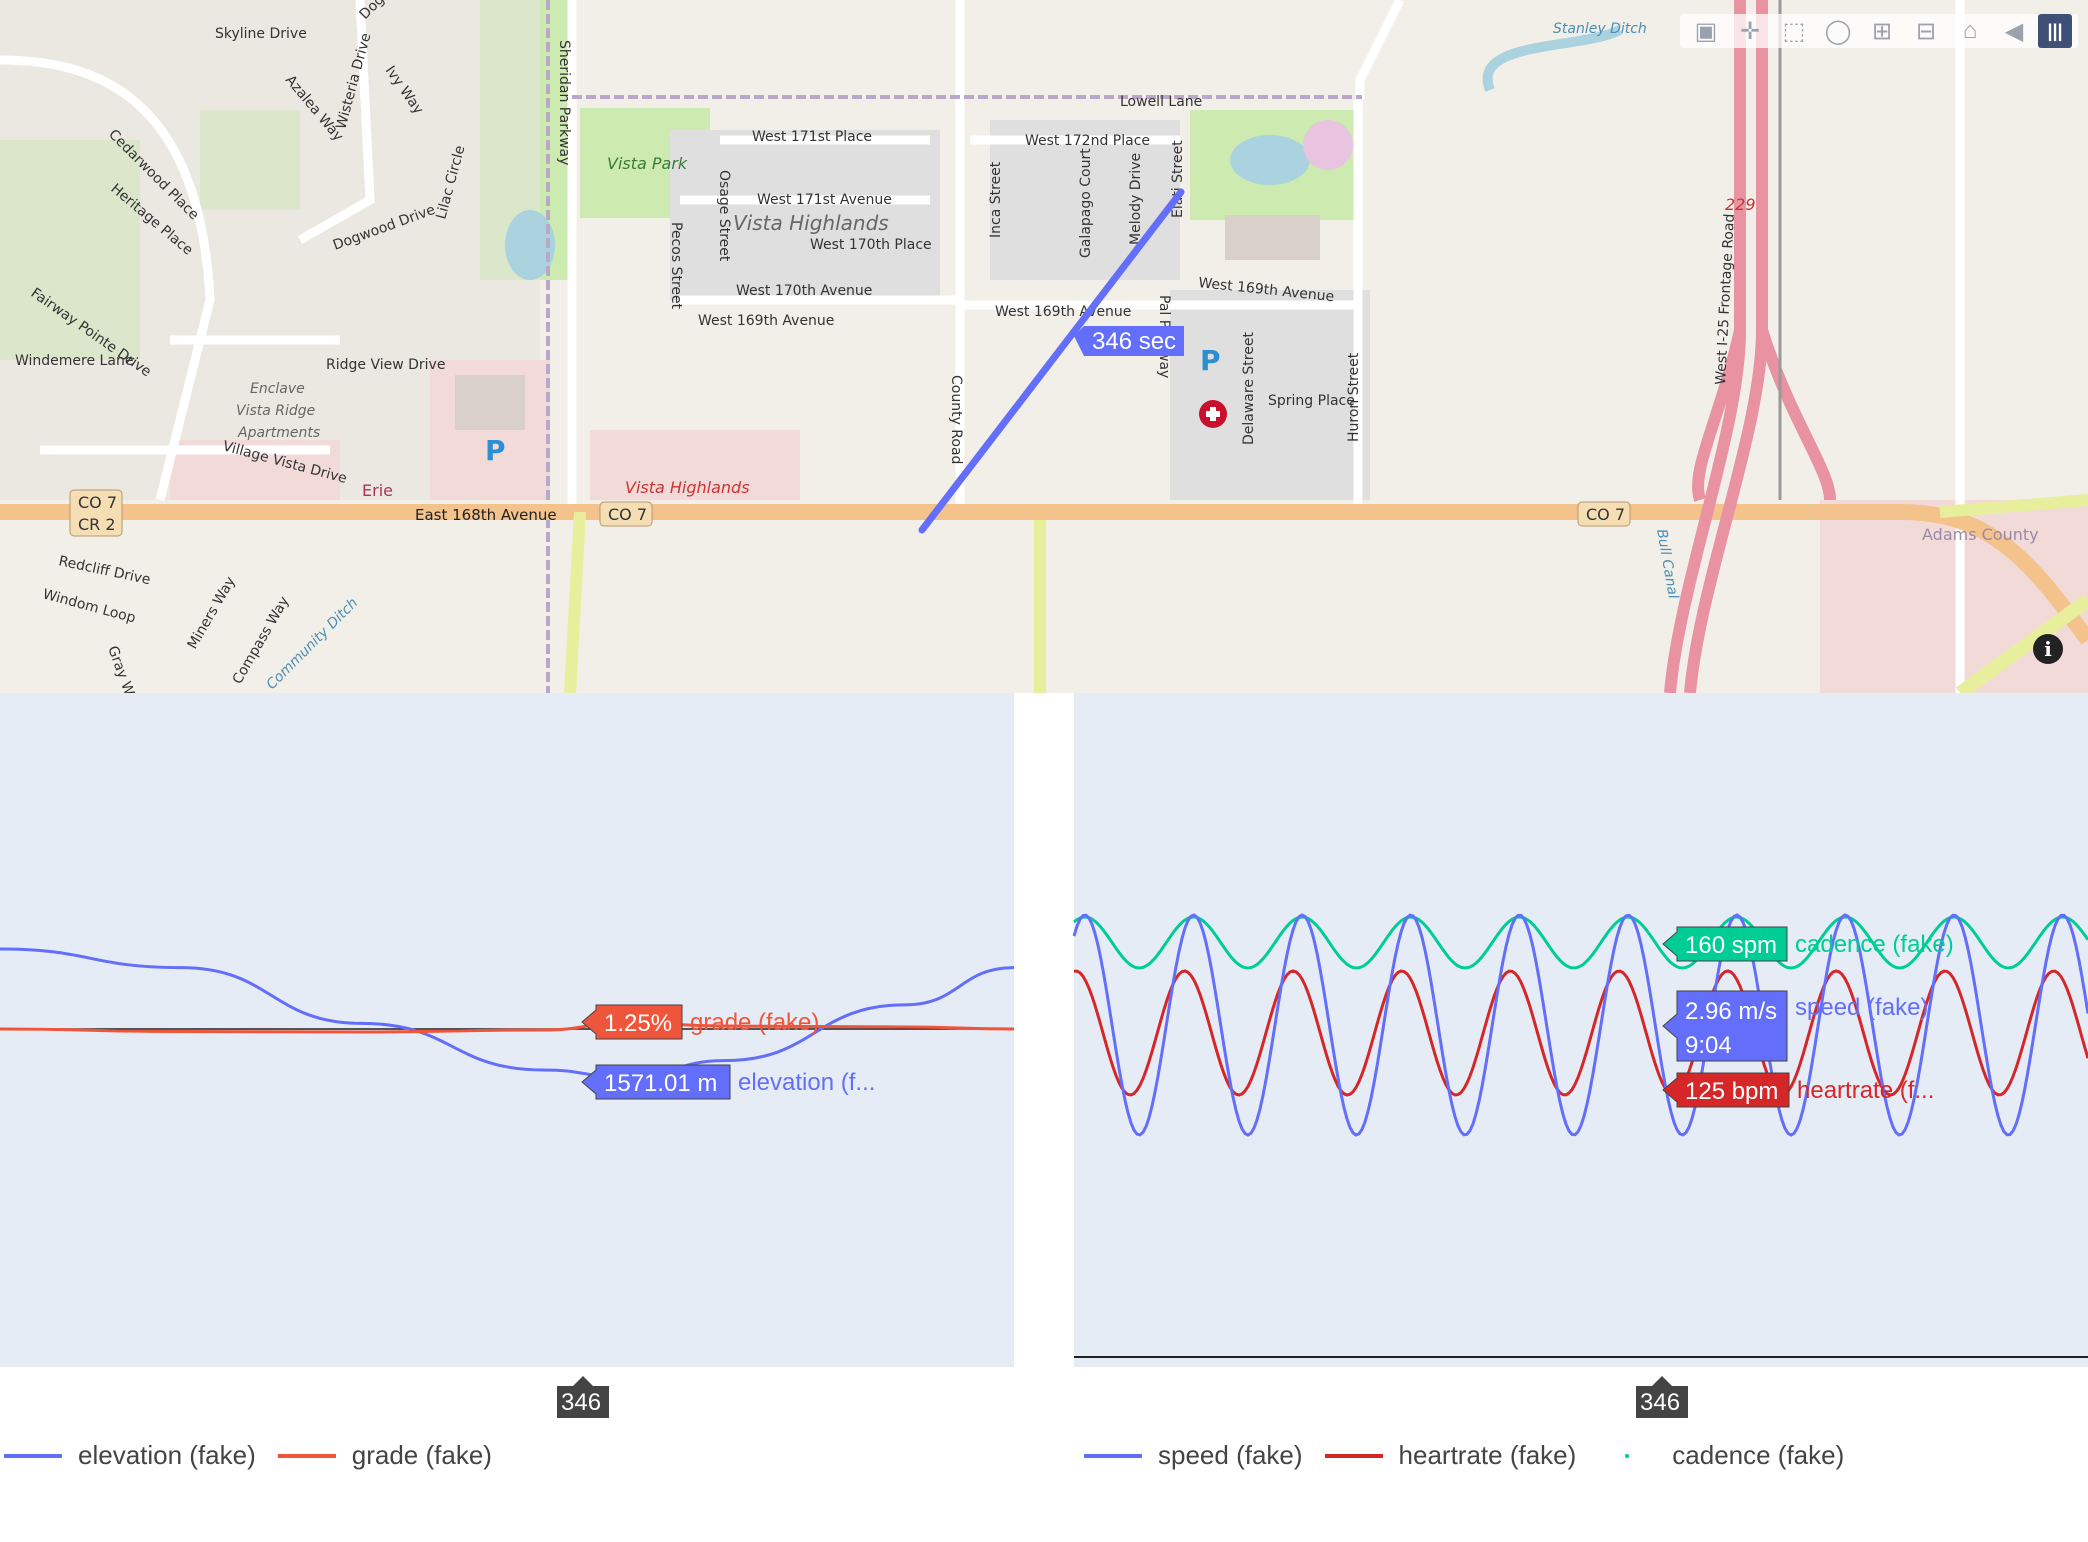 The height and width of the screenshot is (1542, 2088). Describe the element at coordinates (385, 365) in the screenshot. I see `svg-text: Ridge View Drive` at that location.